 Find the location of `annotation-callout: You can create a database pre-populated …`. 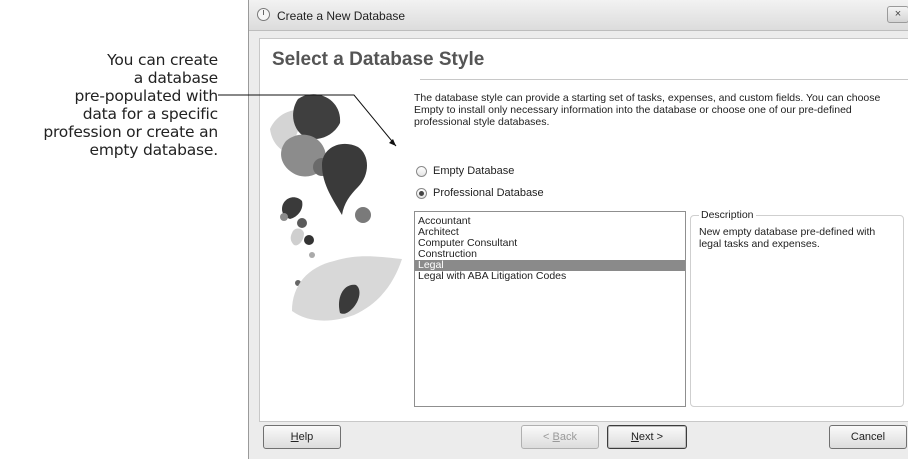

annotation-callout: You can create a database pre-populated … is located at coordinates (109, 105).